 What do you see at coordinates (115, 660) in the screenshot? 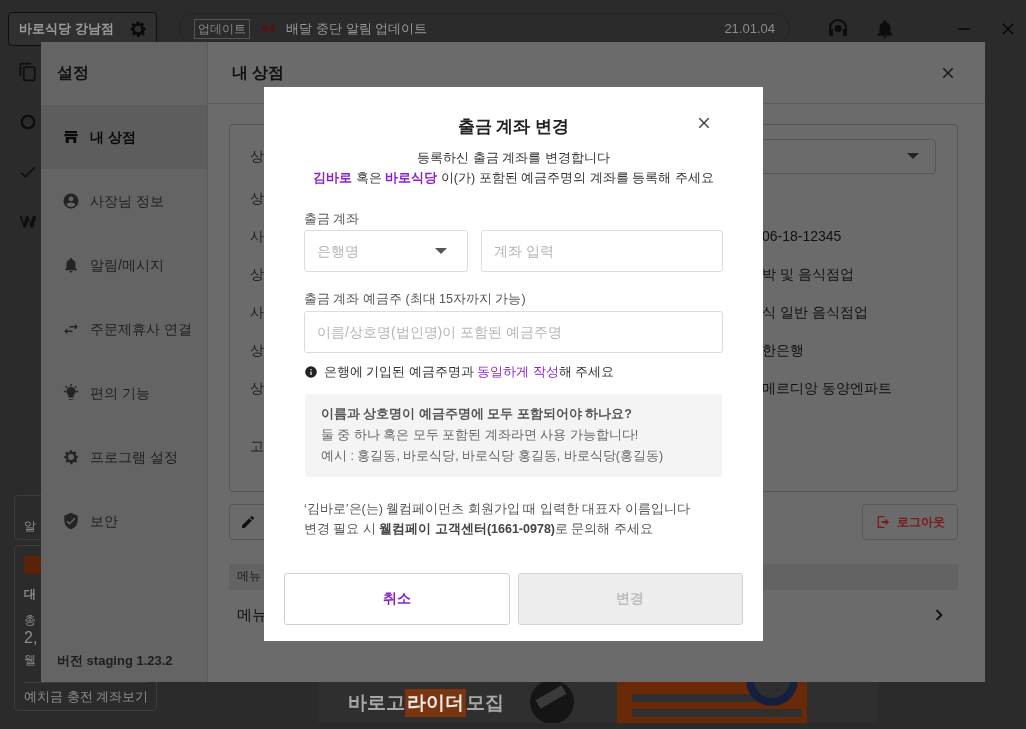
I see `version-text: 버전 staging 1.23.2` at bounding box center [115, 660].